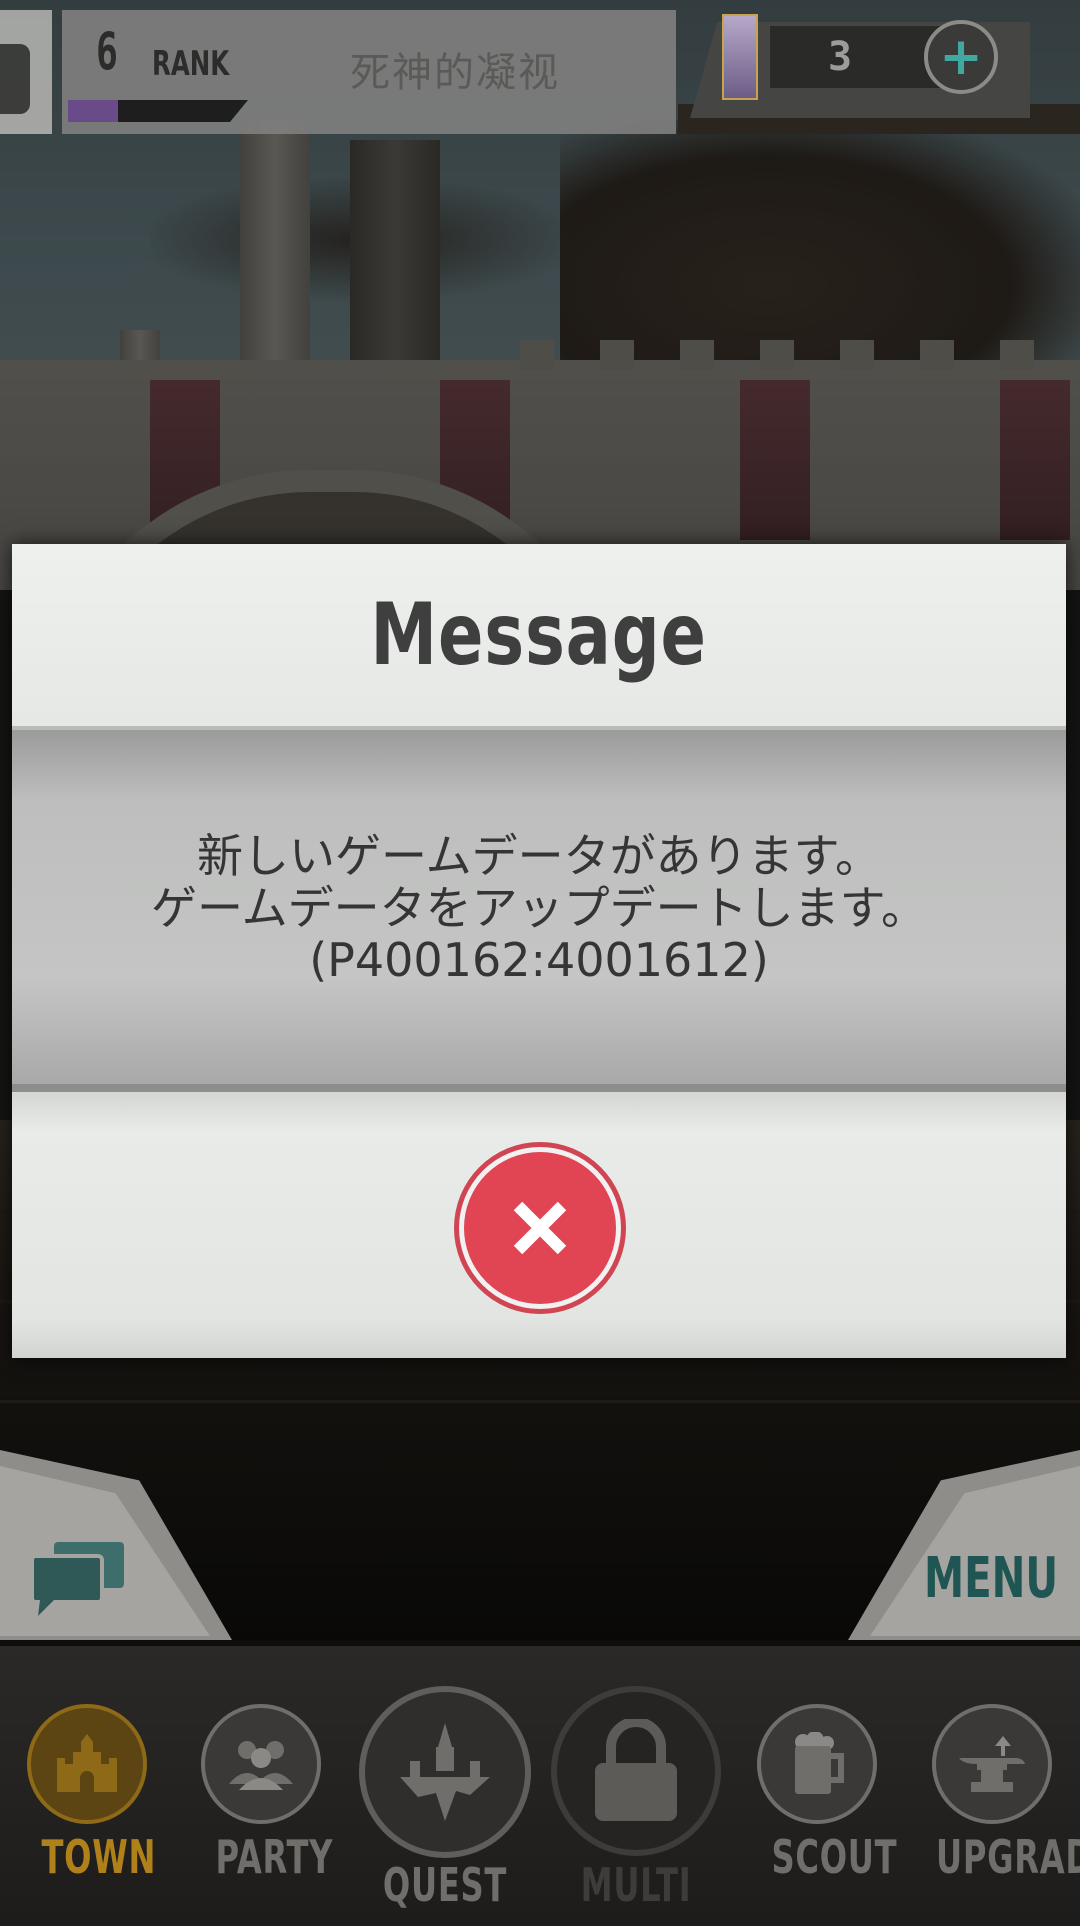 Image resolution: width=1080 pixels, height=1926 pixels. What do you see at coordinates (274, 1857) in the screenshot?
I see `nav-label: PARTY` at bounding box center [274, 1857].